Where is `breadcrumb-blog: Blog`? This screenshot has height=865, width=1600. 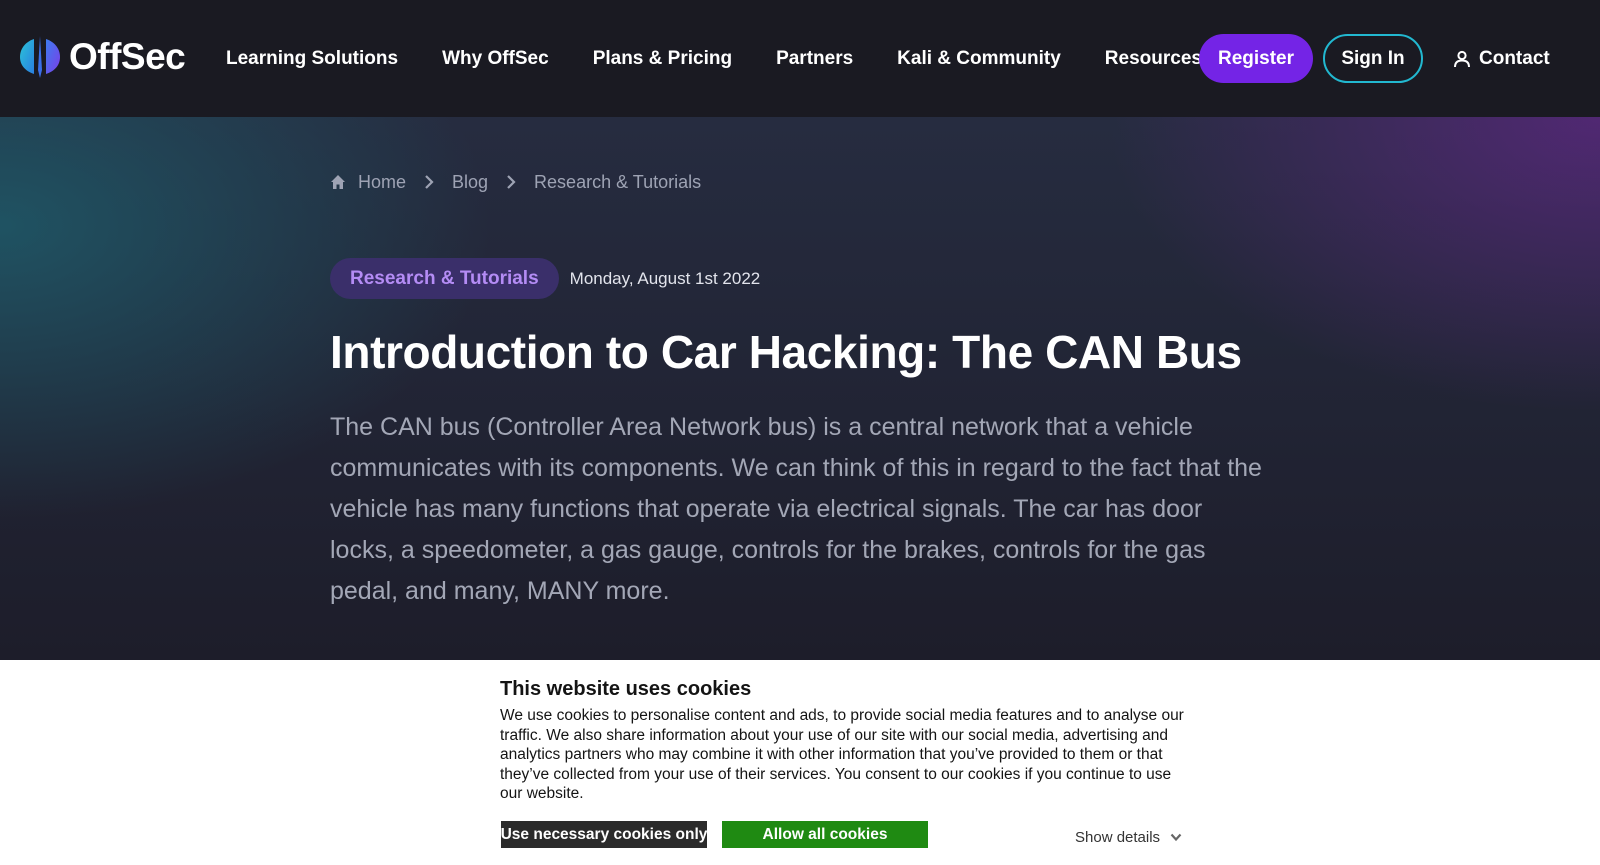
breadcrumb-blog: Blog is located at coordinates (470, 182).